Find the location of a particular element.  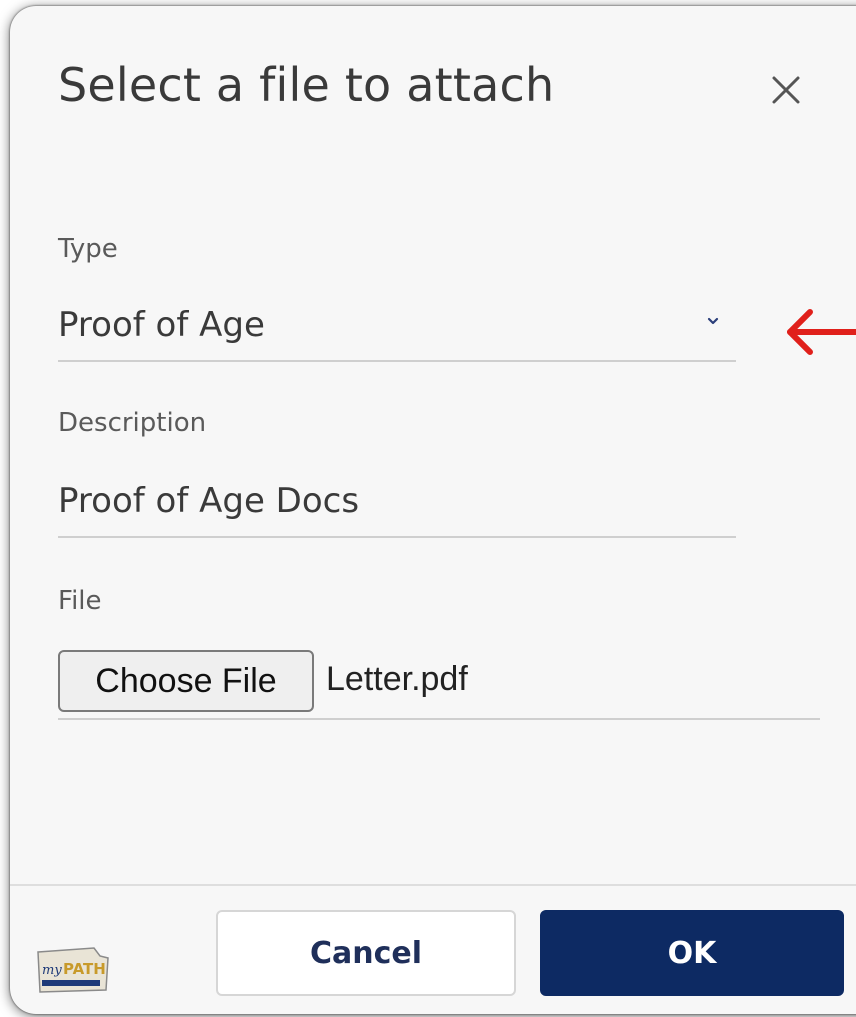

selected-file-name: Letter.pdf is located at coordinates (397, 679).